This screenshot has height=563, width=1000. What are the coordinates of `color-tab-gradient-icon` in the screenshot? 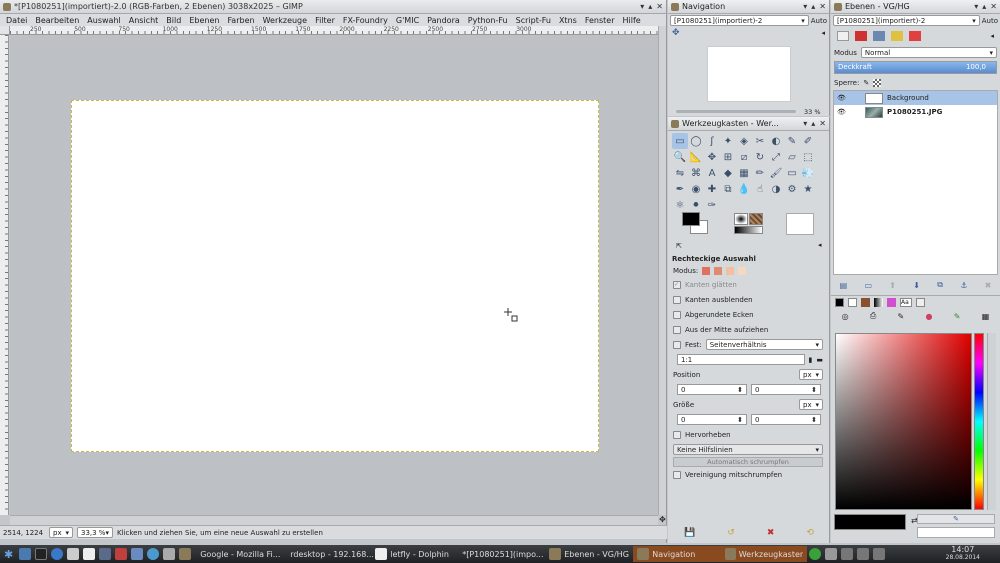 It's located at (878, 302).